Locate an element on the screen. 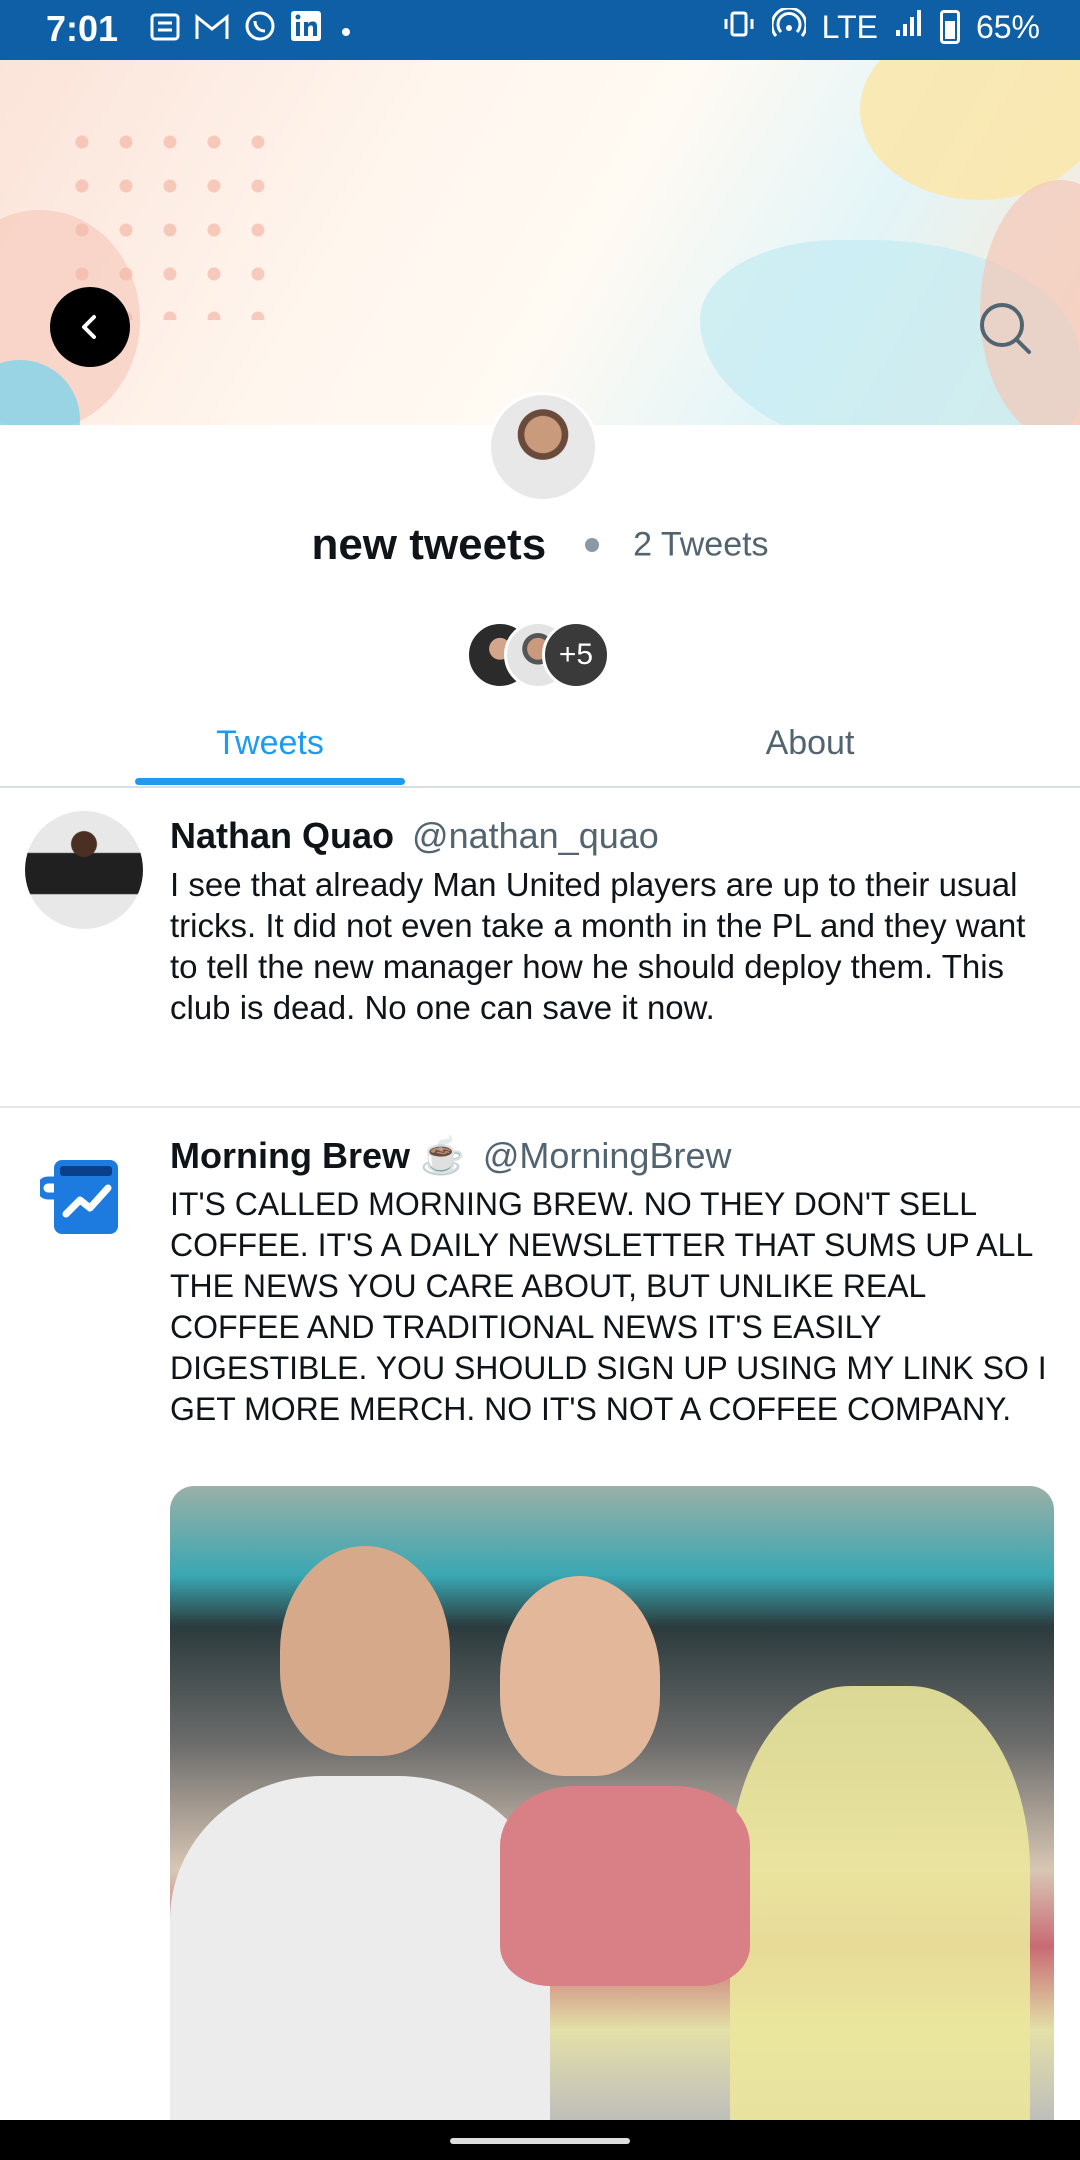 The image size is (1080, 2160). system-nav-bar is located at coordinates (540, 2140).